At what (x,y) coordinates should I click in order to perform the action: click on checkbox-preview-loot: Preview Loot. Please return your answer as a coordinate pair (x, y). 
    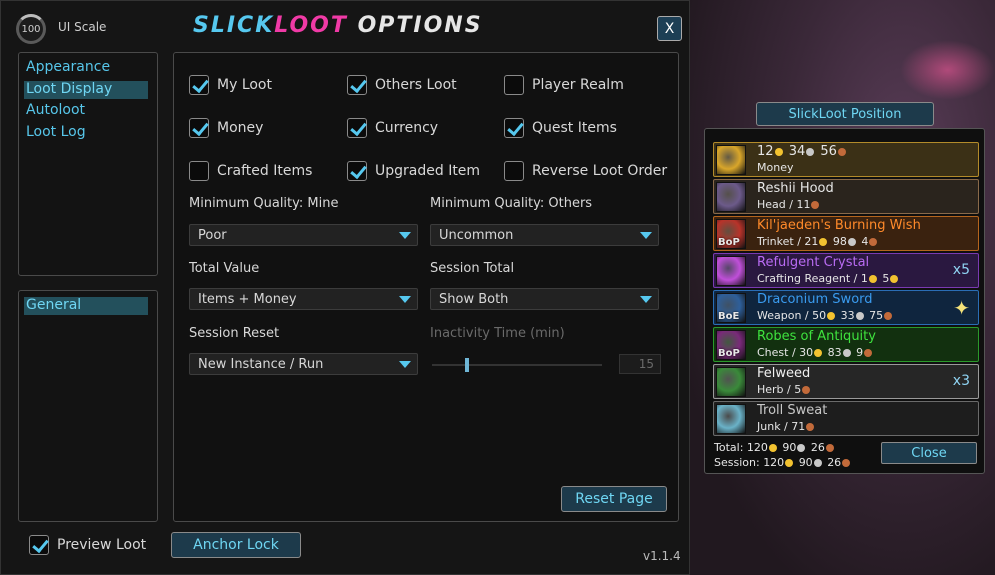
    Looking at the image, I should click on (87, 545).